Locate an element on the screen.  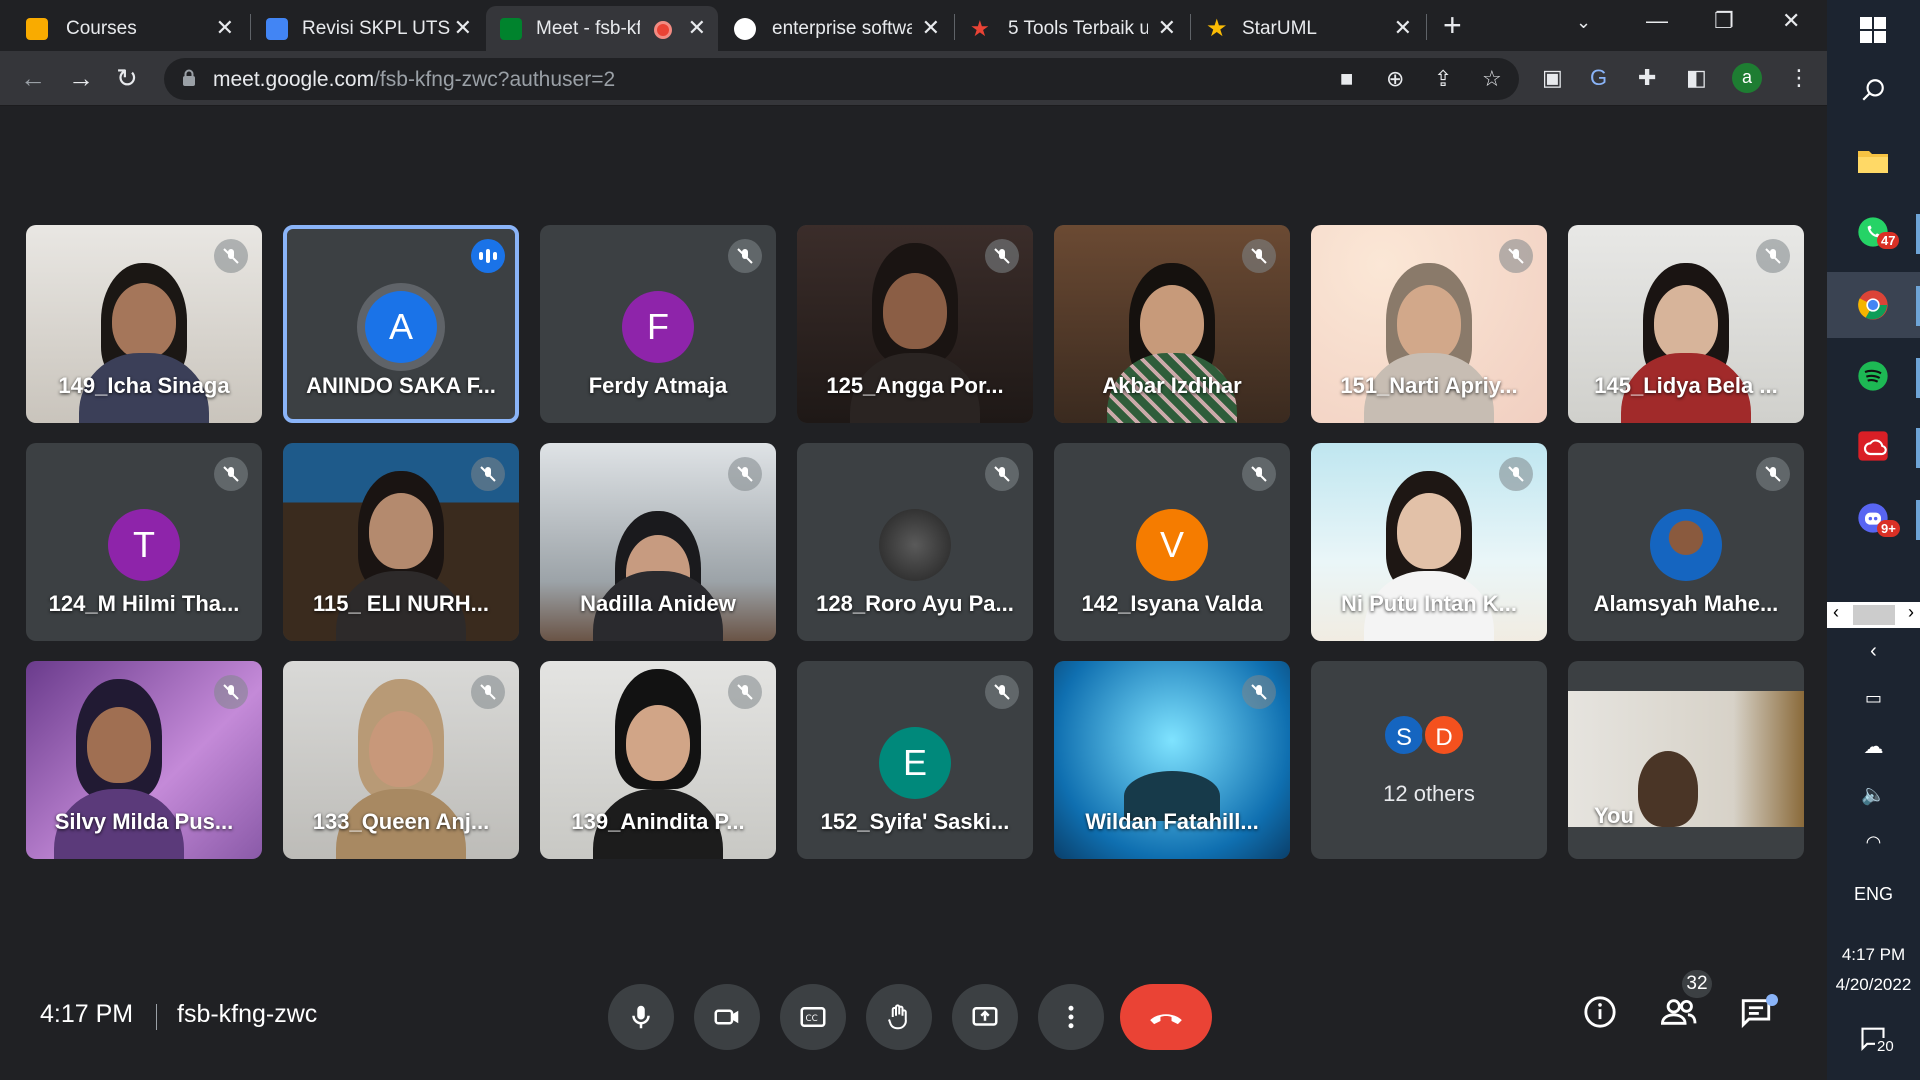
info-icon is located at coordinates (1600, 1012).